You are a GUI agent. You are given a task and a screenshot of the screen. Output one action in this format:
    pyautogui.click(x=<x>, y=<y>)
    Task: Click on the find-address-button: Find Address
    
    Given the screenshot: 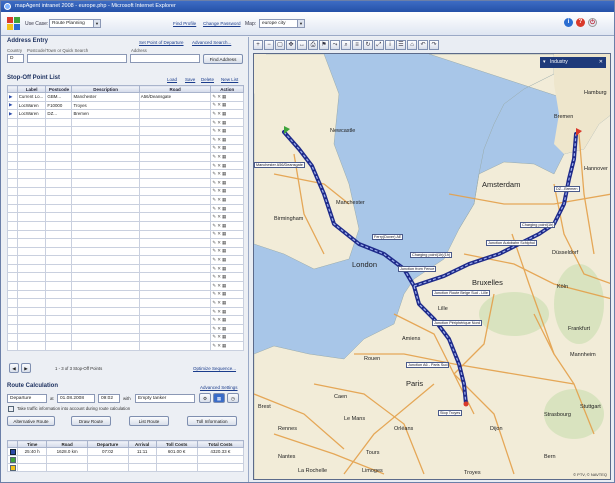 What is the action you would take?
    pyautogui.click(x=223, y=59)
    